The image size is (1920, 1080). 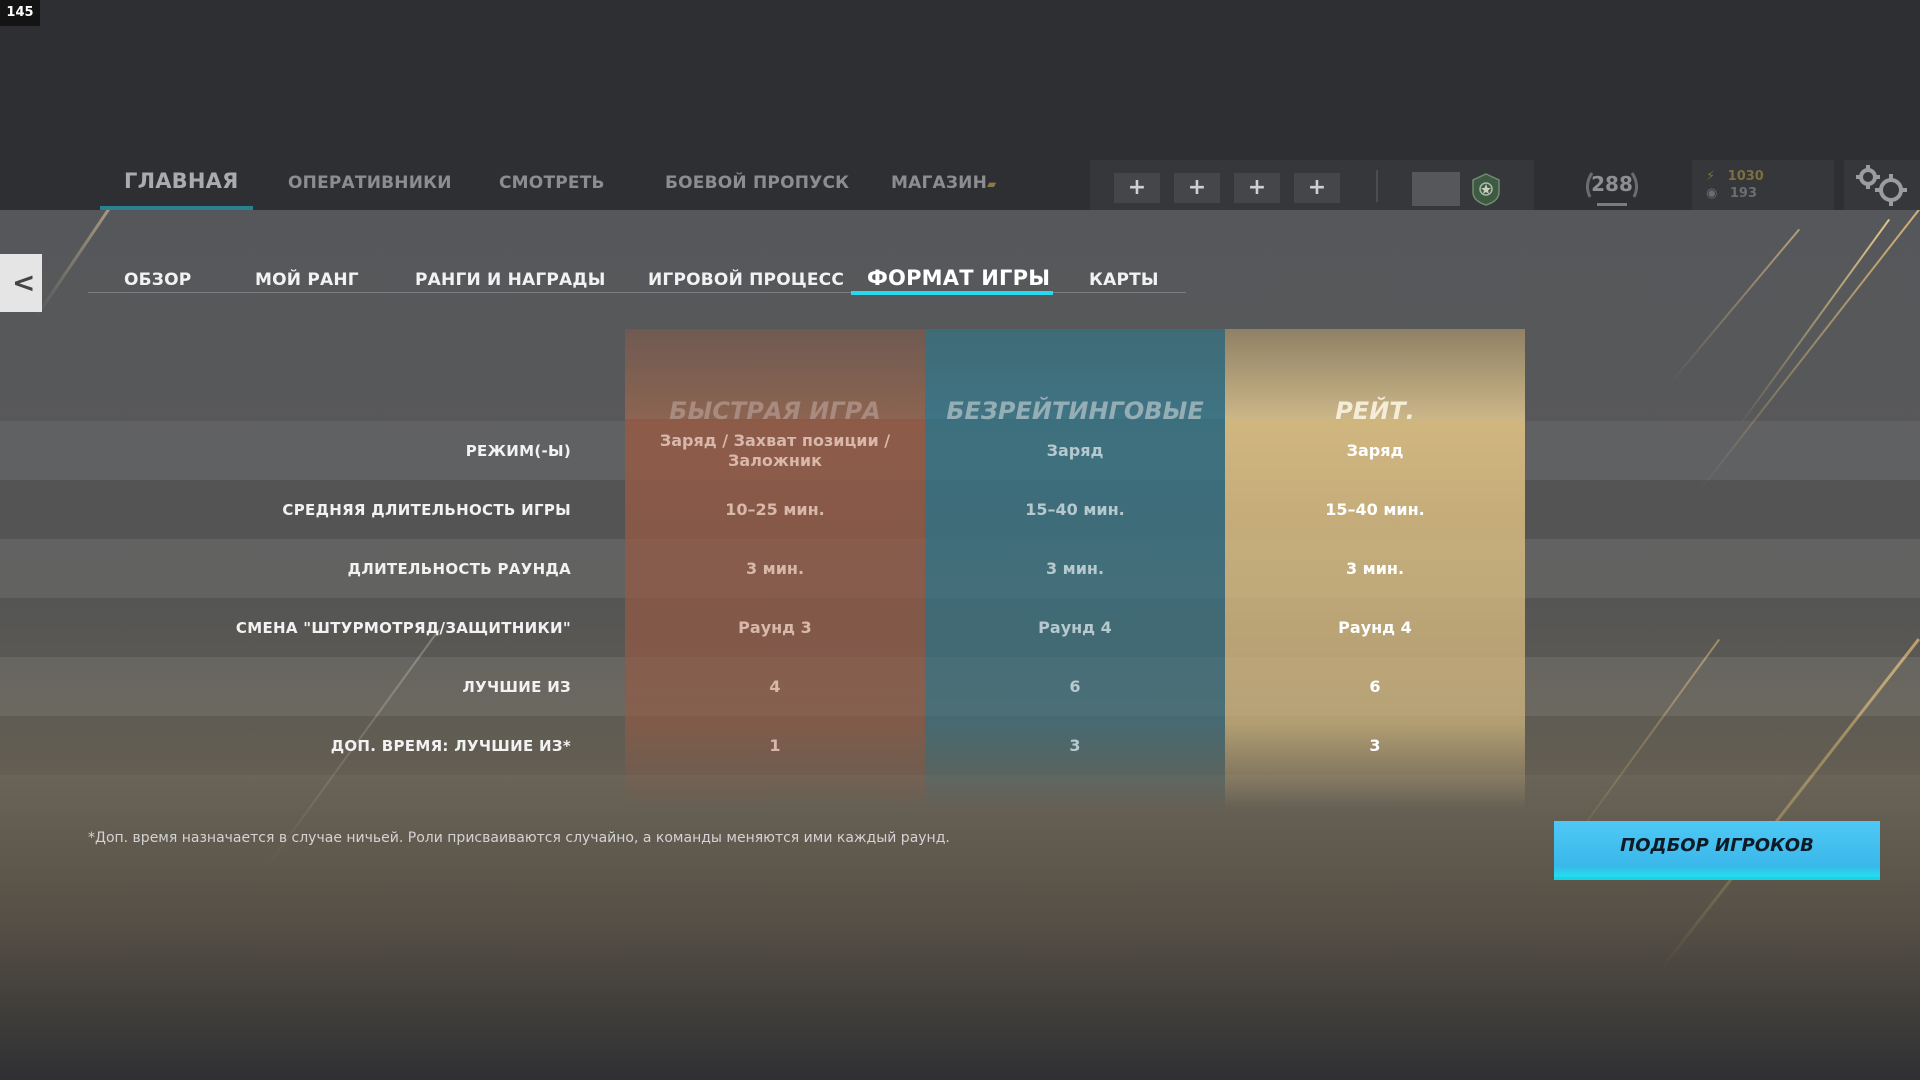 What do you see at coordinates (757, 183) in the screenshot?
I see `nav-tab-battle-pass: БОЕВОЙ ПРОПУСК` at bounding box center [757, 183].